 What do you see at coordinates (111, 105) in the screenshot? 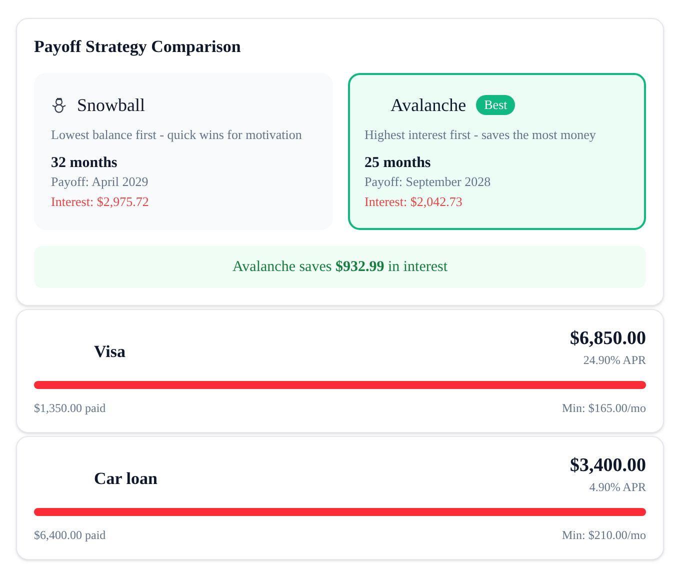
I see `strategy-name: Snowball` at bounding box center [111, 105].